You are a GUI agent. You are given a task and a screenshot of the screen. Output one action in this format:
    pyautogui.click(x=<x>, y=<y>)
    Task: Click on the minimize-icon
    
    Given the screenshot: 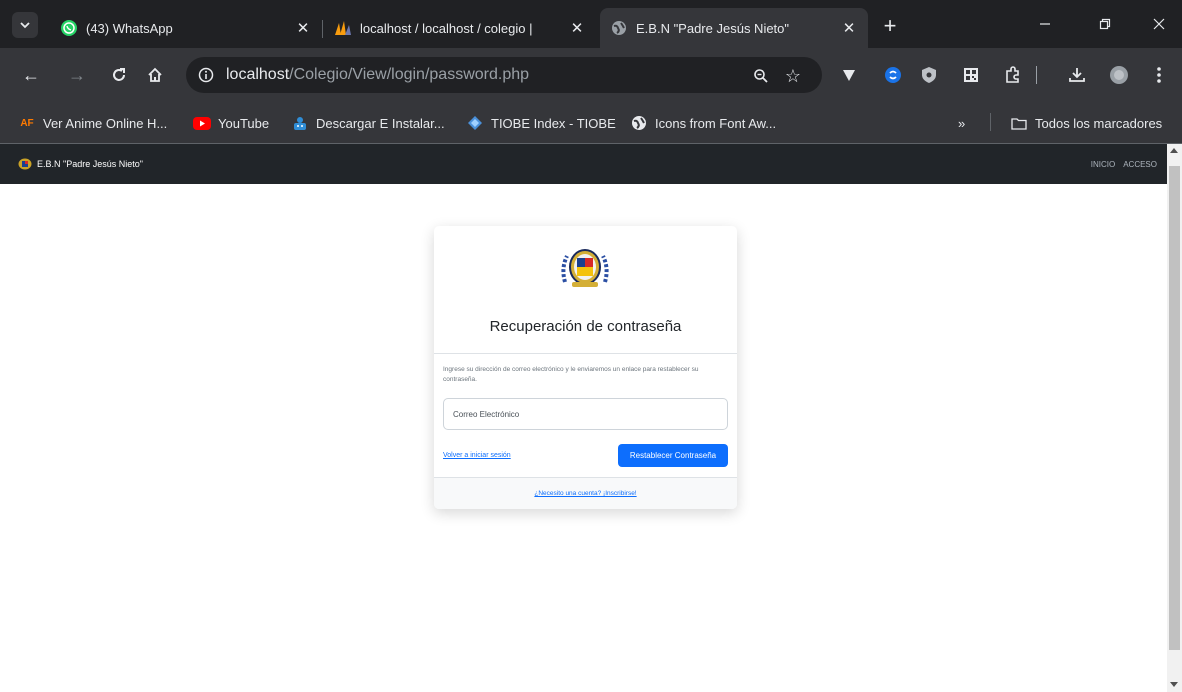 What is the action you would take?
    pyautogui.click(x=1045, y=24)
    